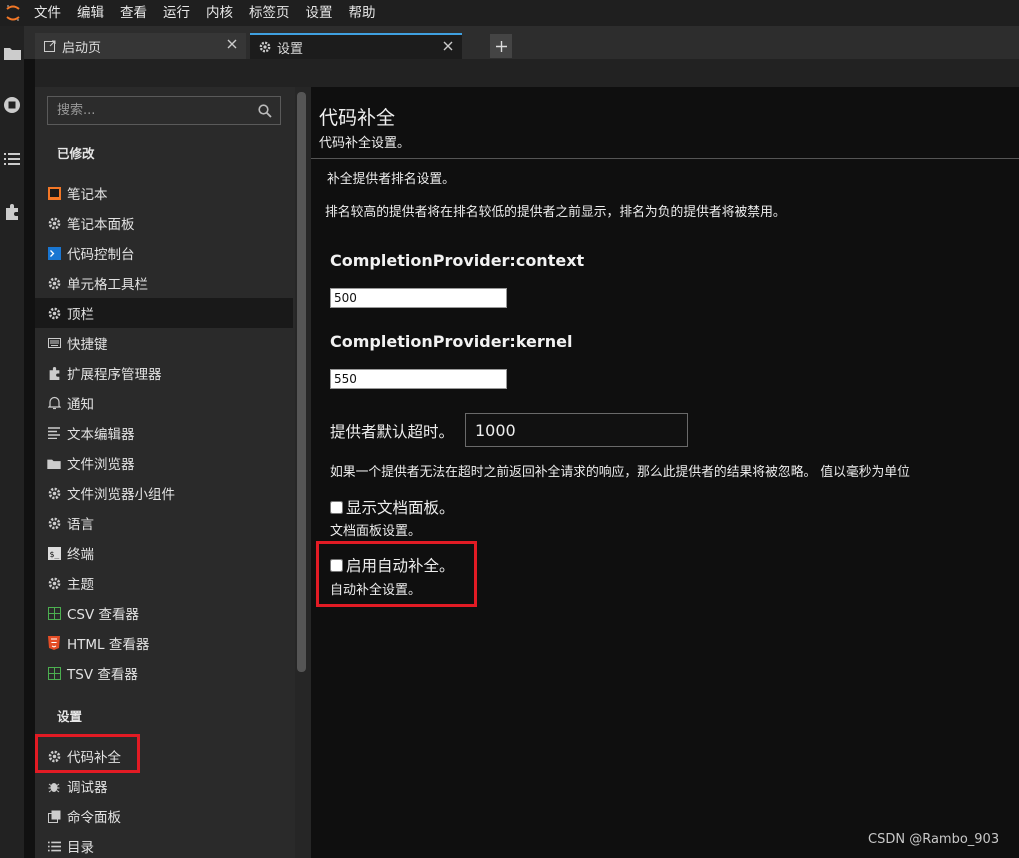 This screenshot has height=858, width=1019. What do you see at coordinates (101, 435) in the screenshot?
I see `sidebar-item-label: 文本编辑器` at bounding box center [101, 435].